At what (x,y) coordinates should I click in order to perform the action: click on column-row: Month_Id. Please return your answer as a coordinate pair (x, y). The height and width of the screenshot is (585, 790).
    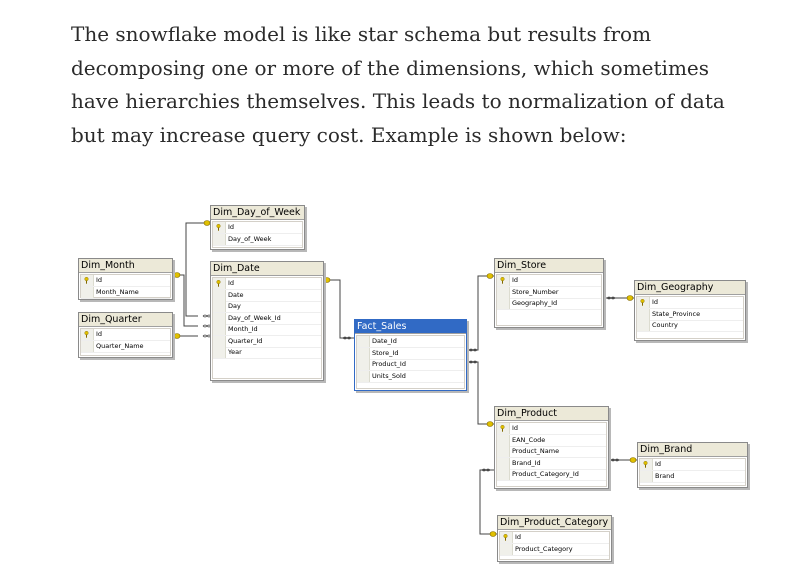
    Looking at the image, I should click on (267, 330).